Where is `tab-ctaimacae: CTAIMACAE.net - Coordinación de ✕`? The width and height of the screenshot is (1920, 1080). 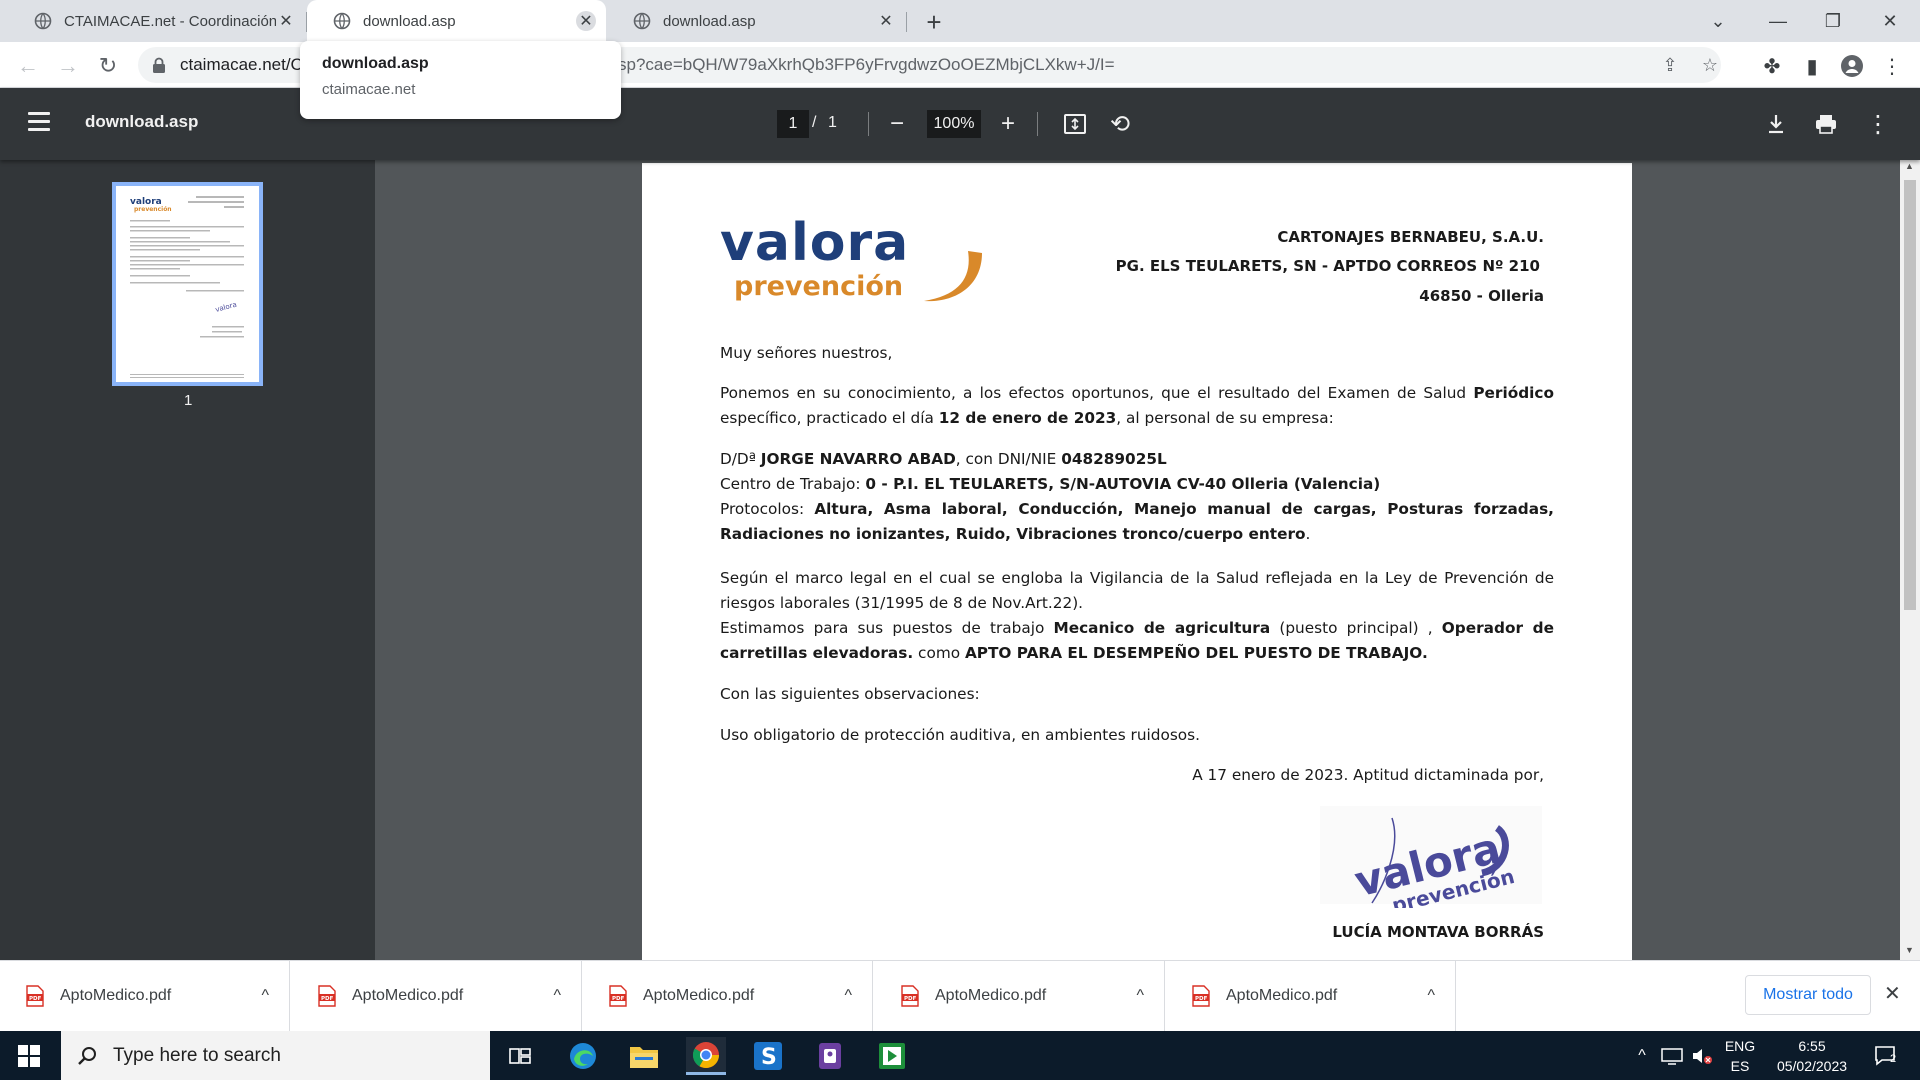
tab-ctaimacae: CTAIMACAE.net - Coordinación de ✕ is located at coordinates (157, 21).